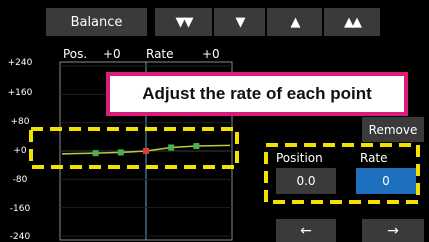 This screenshot has width=429, height=242. What do you see at coordinates (386, 181) in the screenshot?
I see `rate-field: 0` at bounding box center [386, 181].